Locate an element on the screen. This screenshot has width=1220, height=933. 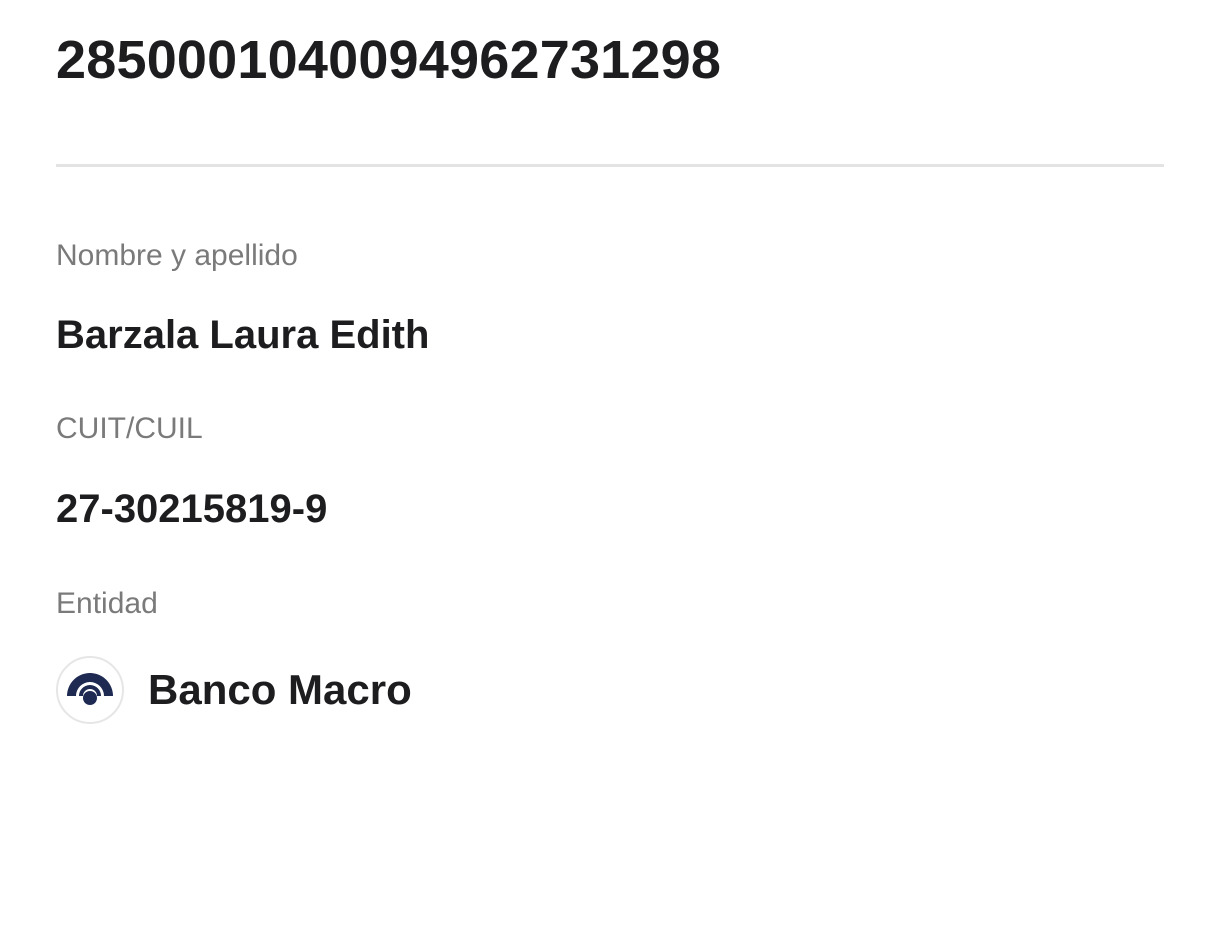
holder-name-value: Barzala Laura Edith is located at coordinates (243, 335).